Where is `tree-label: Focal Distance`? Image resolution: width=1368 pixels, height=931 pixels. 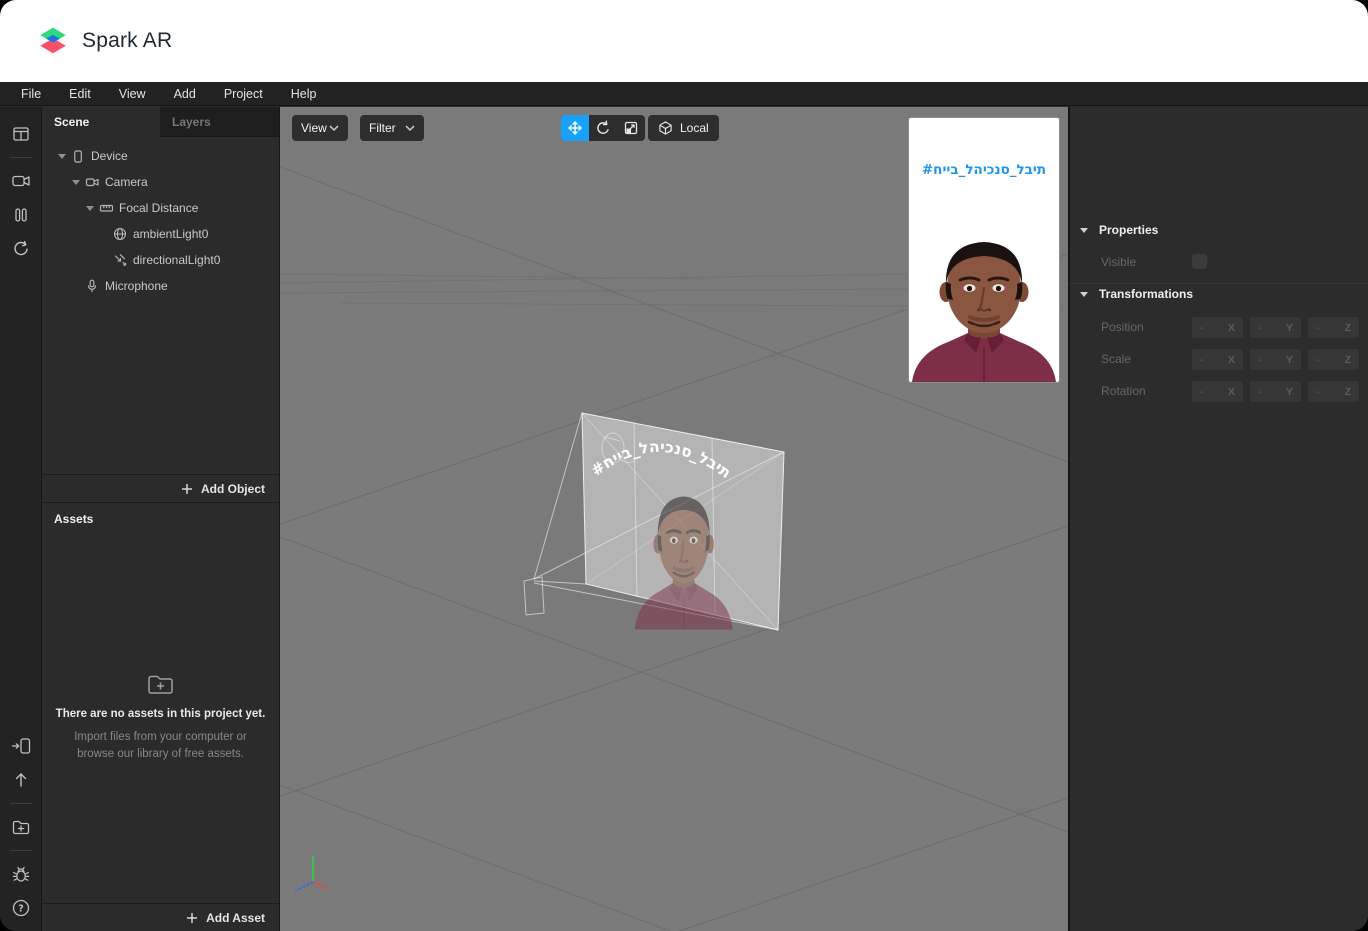 tree-label: Focal Distance is located at coordinates (159, 208).